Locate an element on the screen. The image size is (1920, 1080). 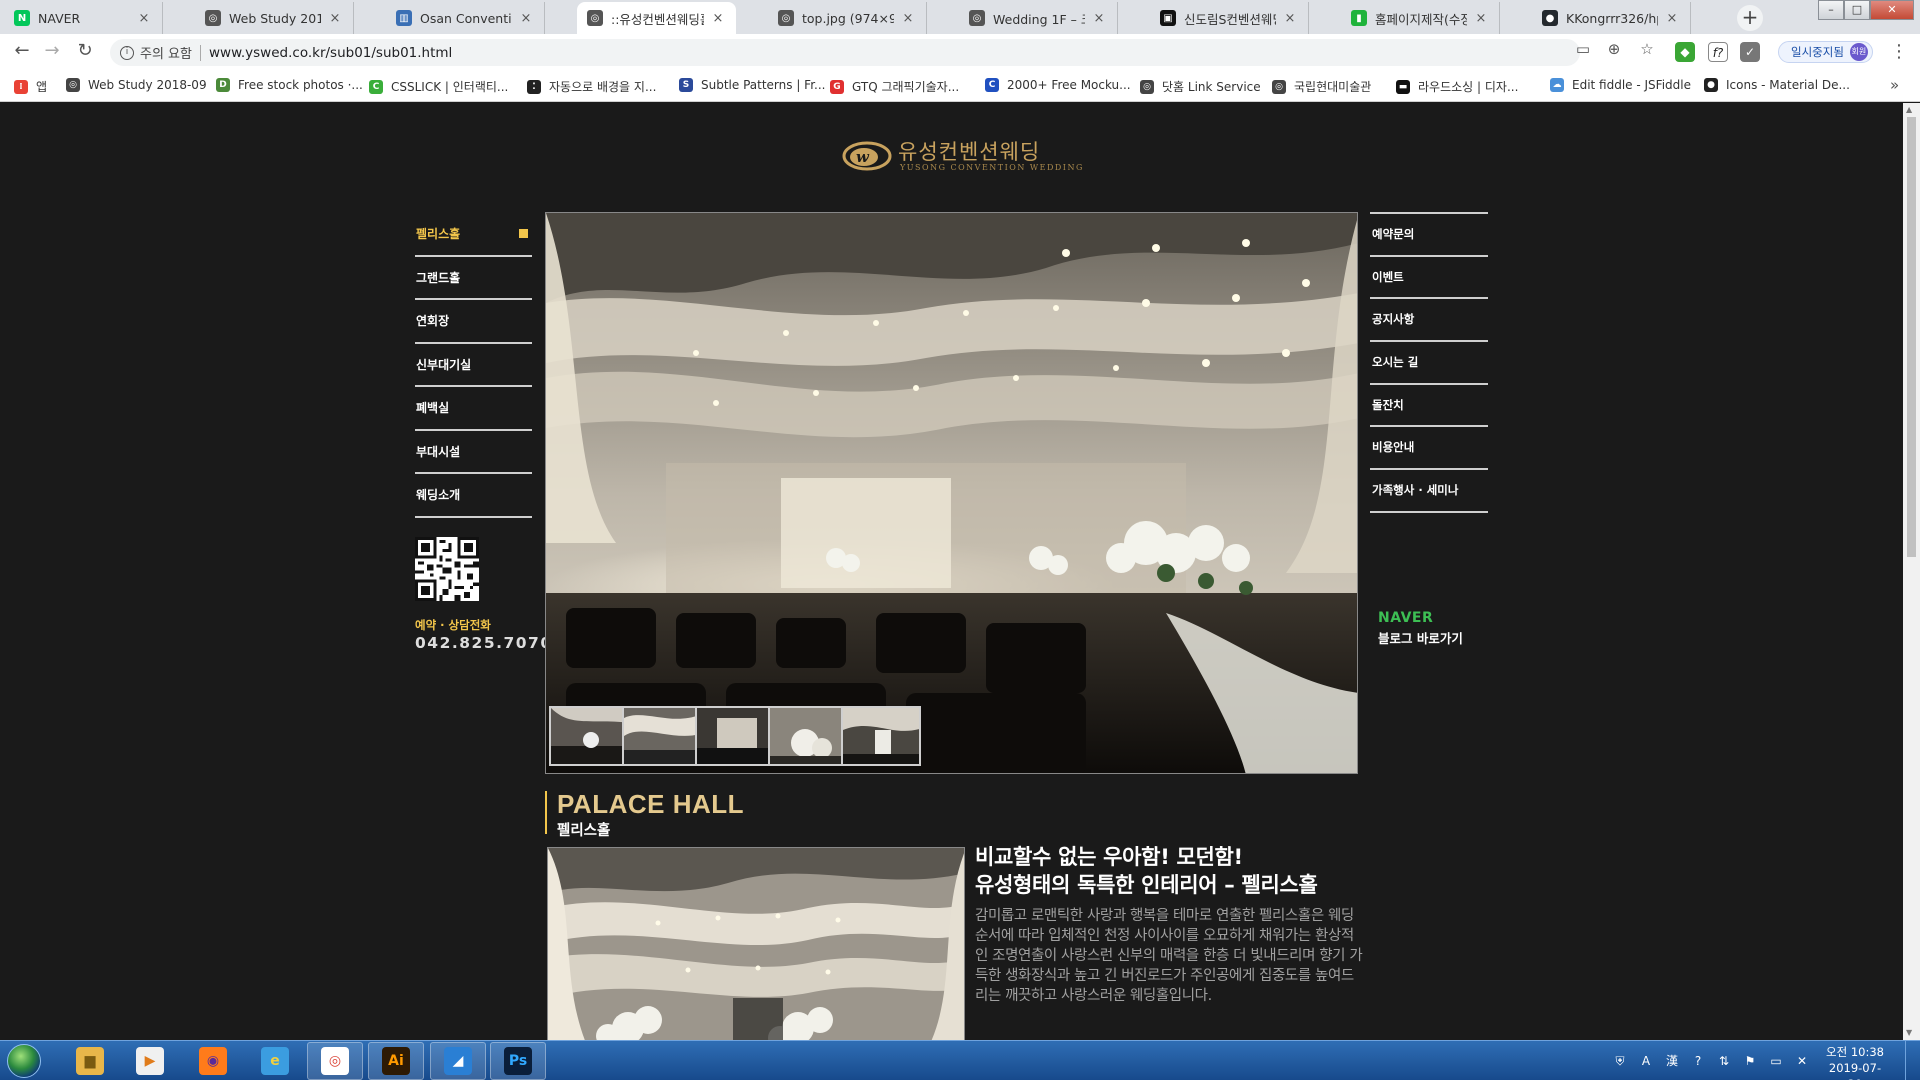
clock: 오전 10:38 2019-07-29 is located at coordinates (1855, 1062).